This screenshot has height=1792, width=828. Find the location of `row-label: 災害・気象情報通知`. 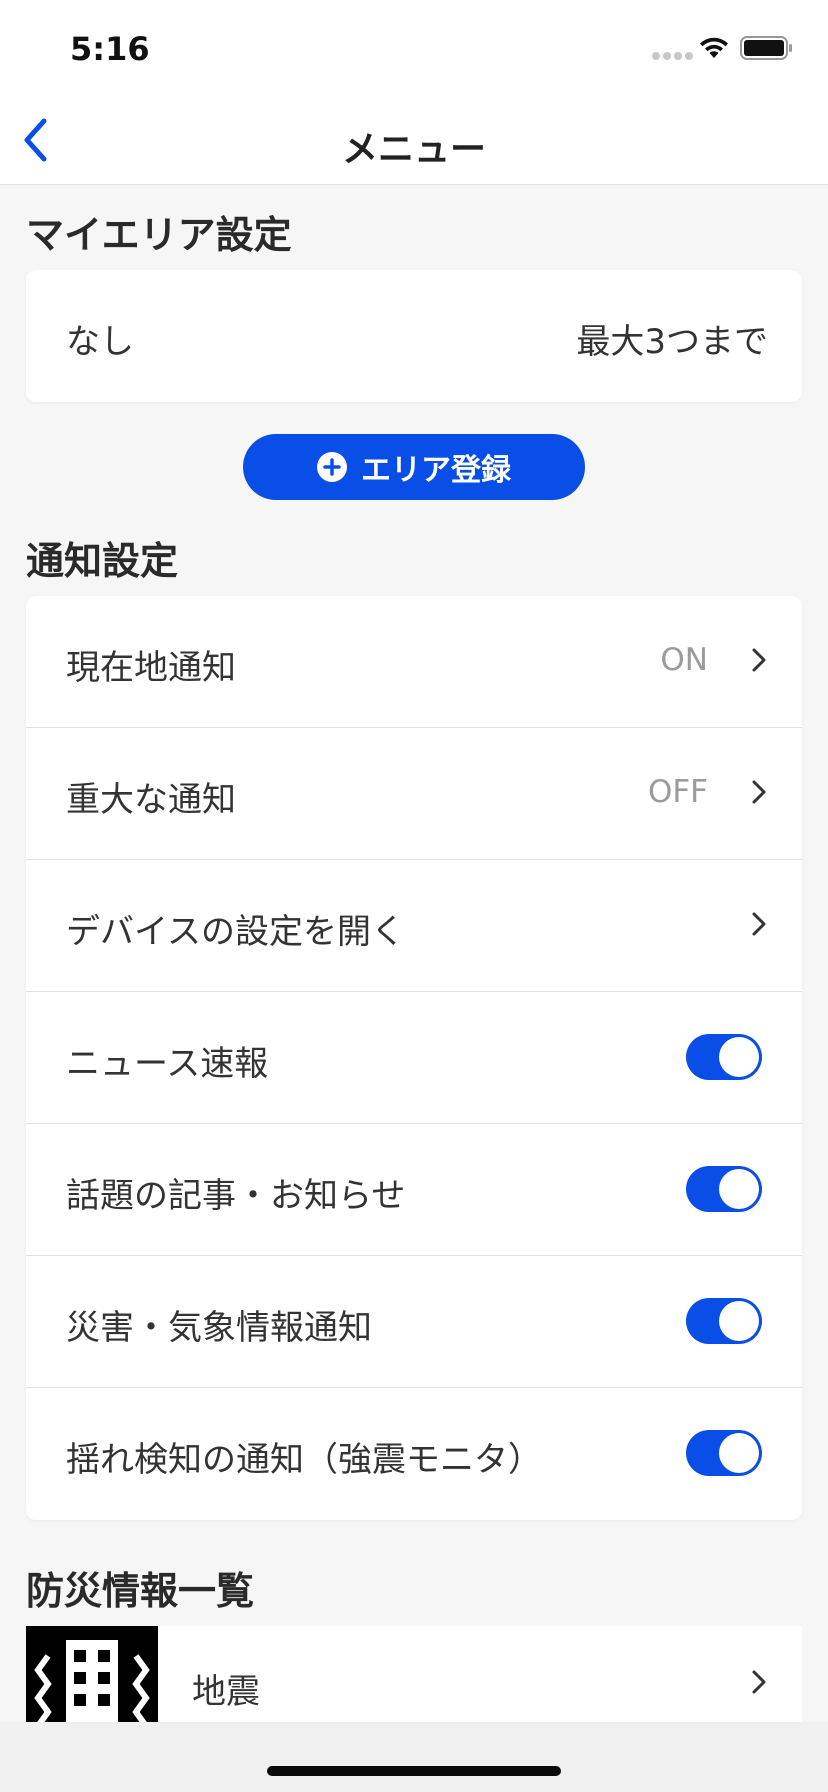

row-label: 災害・気象情報通知 is located at coordinates (219, 1328).